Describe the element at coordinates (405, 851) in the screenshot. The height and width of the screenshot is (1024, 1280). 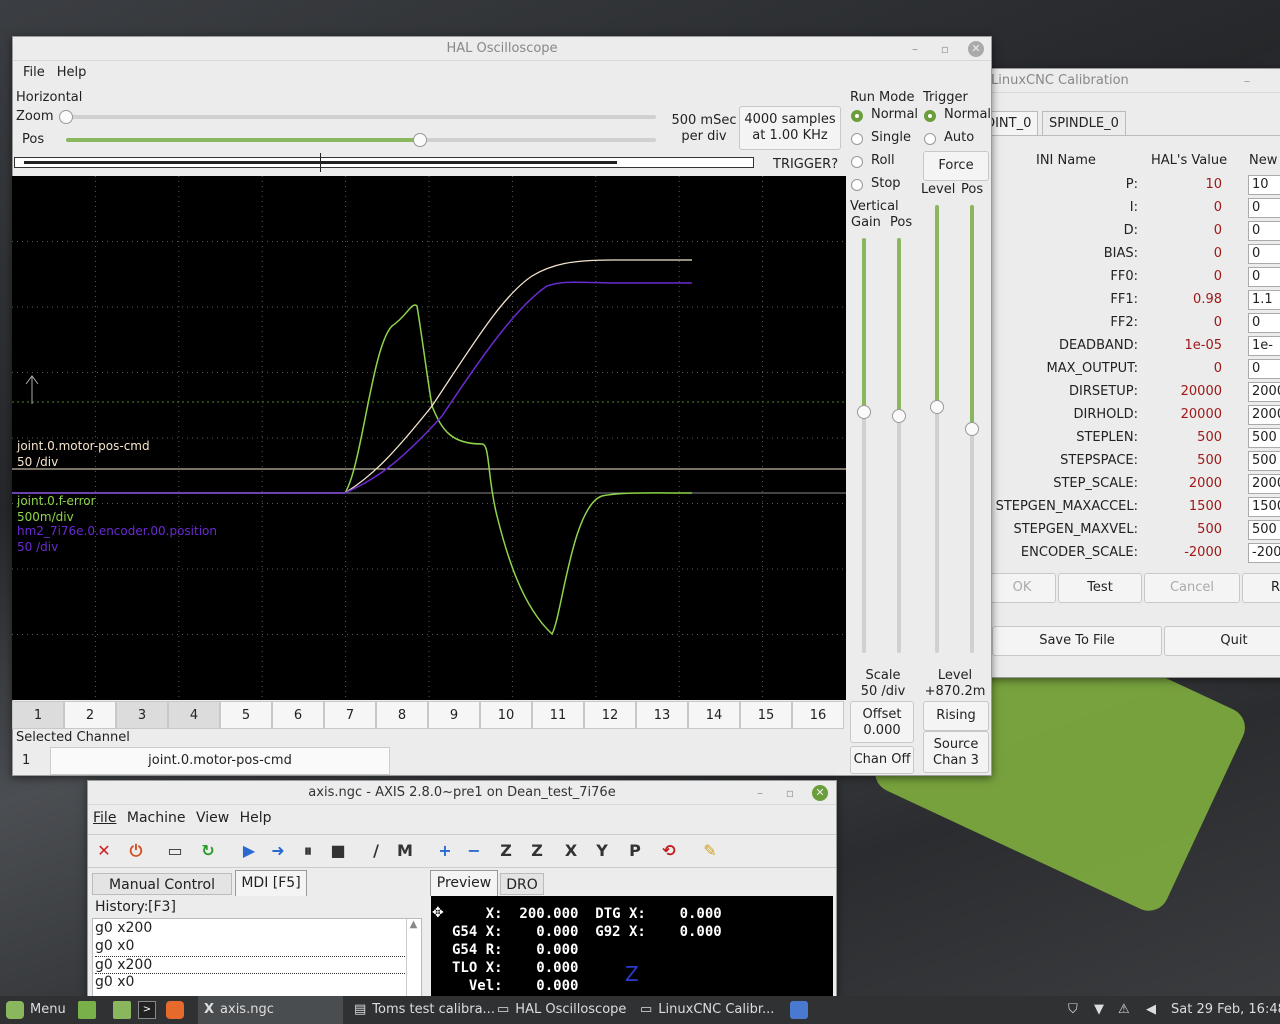
I see `optionalstop-icon: M` at that location.